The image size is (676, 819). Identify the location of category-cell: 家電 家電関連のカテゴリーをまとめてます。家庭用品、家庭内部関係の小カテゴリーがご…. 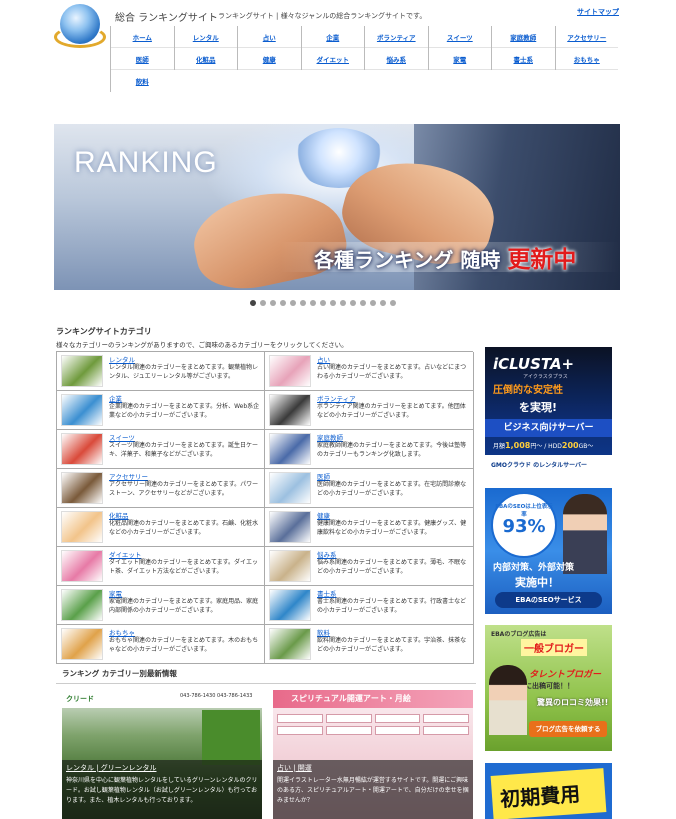
(161, 605).